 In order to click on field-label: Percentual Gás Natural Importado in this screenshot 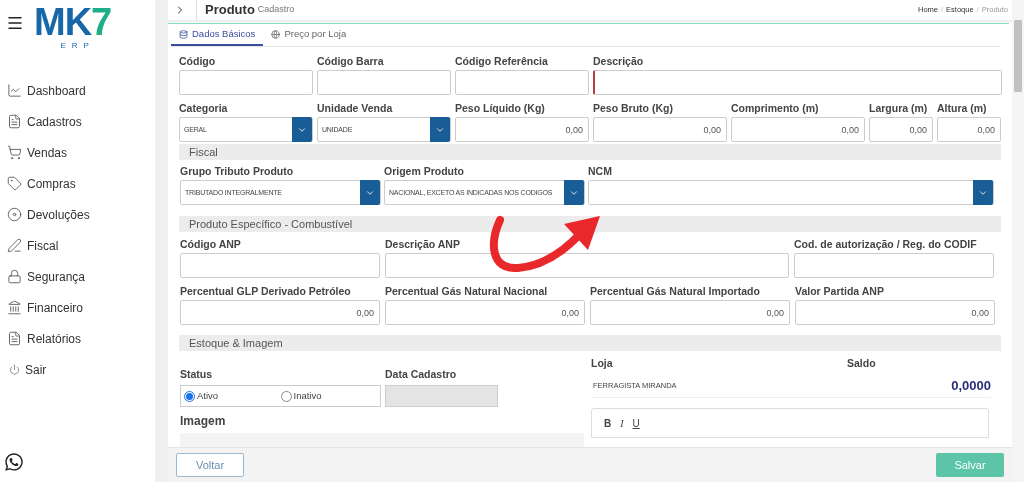, I will do `click(675, 291)`.